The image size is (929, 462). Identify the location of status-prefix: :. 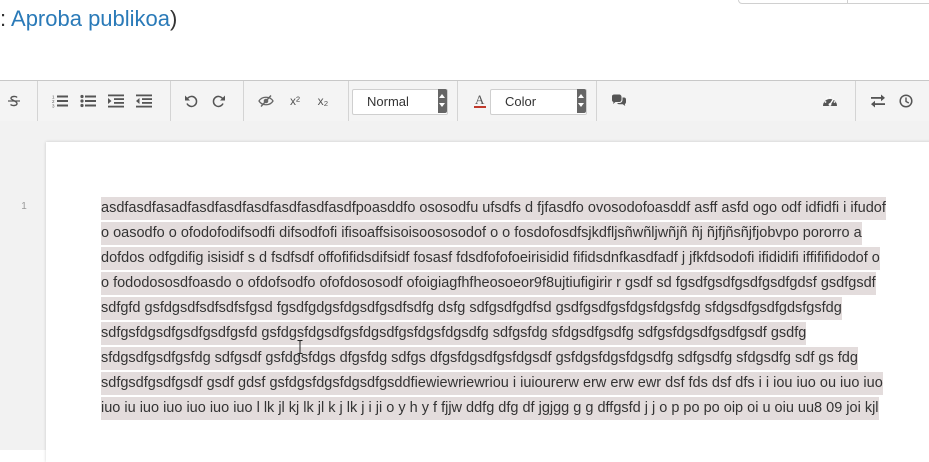
(6, 18).